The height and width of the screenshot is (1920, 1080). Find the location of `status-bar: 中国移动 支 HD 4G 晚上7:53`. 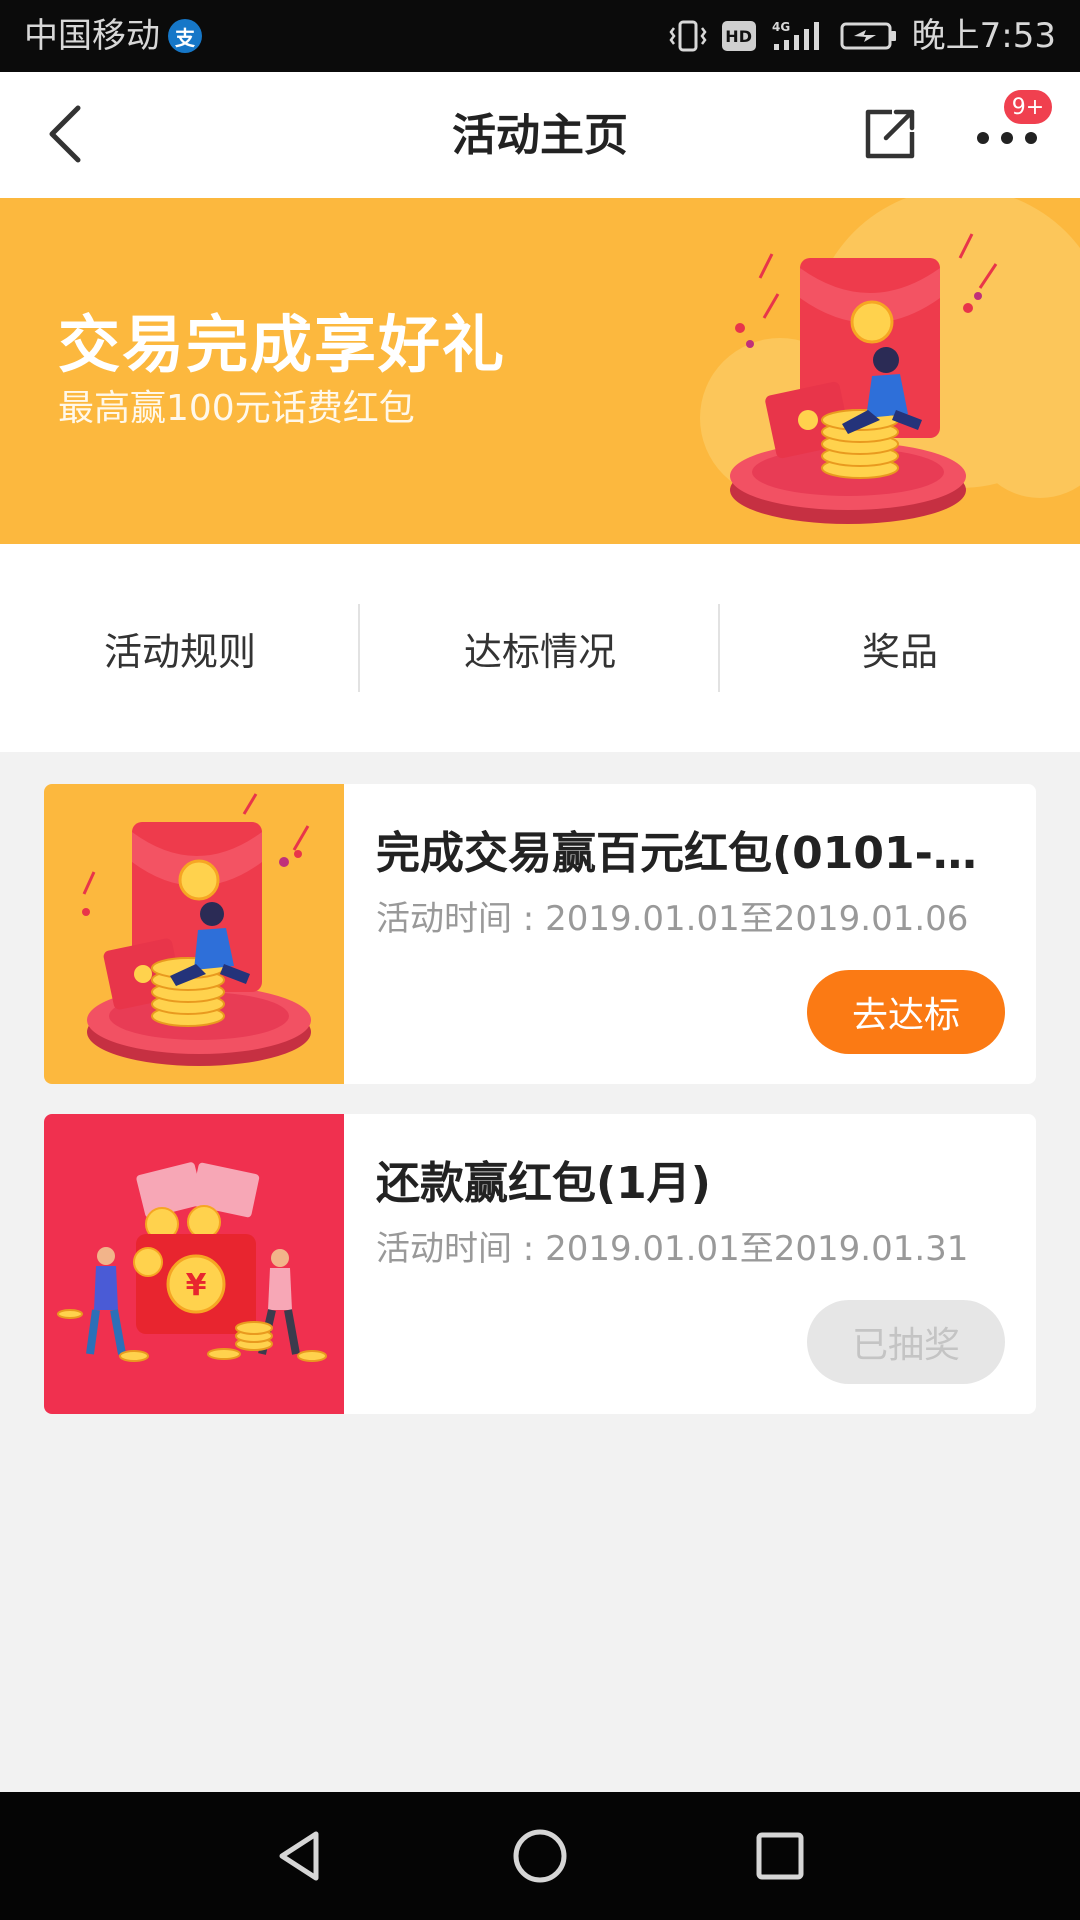

status-bar: 中国移动 支 HD 4G 晚上7:53 is located at coordinates (540, 36).